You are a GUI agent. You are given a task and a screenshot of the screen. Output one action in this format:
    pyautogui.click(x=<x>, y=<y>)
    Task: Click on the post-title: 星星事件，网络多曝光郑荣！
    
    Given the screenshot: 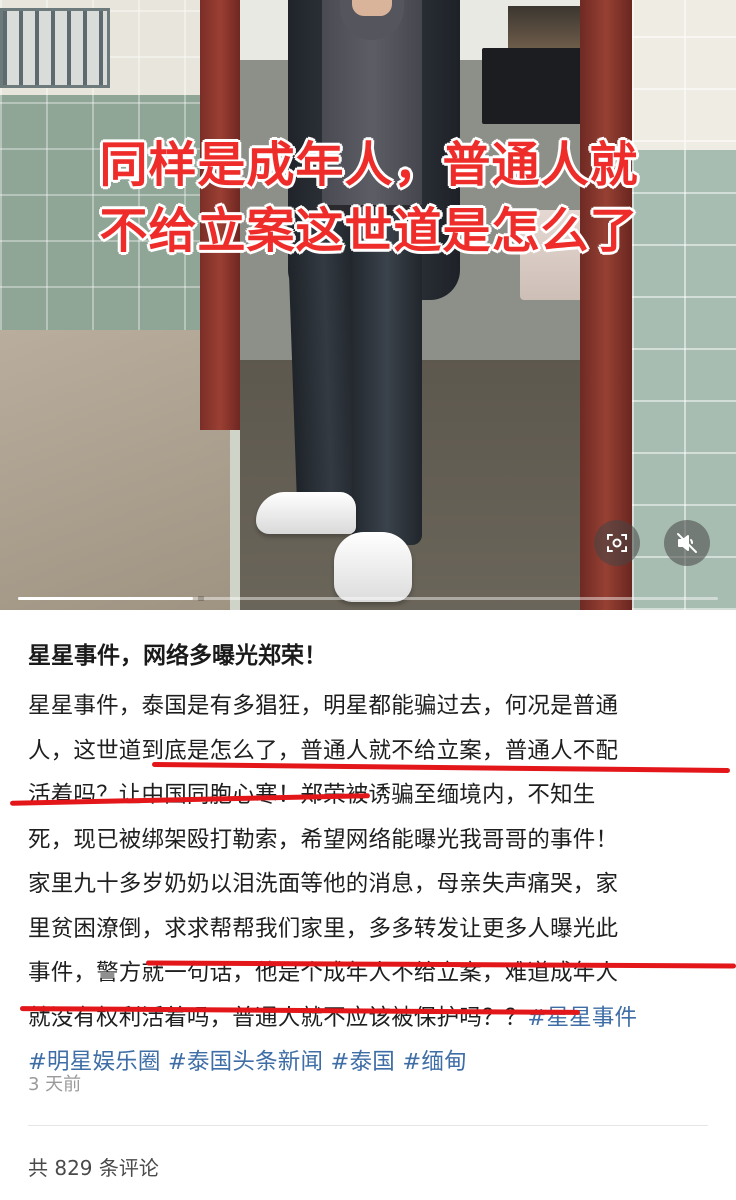 What is the action you would take?
    pyautogui.click(x=177, y=656)
    